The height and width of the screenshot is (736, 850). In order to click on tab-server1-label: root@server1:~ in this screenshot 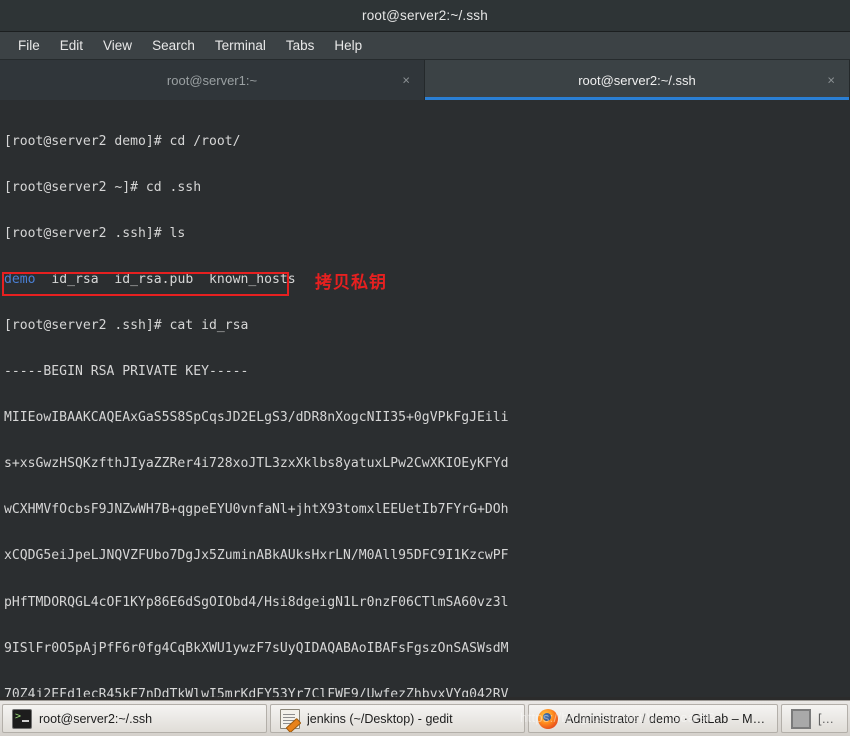, I will do `click(212, 80)`.